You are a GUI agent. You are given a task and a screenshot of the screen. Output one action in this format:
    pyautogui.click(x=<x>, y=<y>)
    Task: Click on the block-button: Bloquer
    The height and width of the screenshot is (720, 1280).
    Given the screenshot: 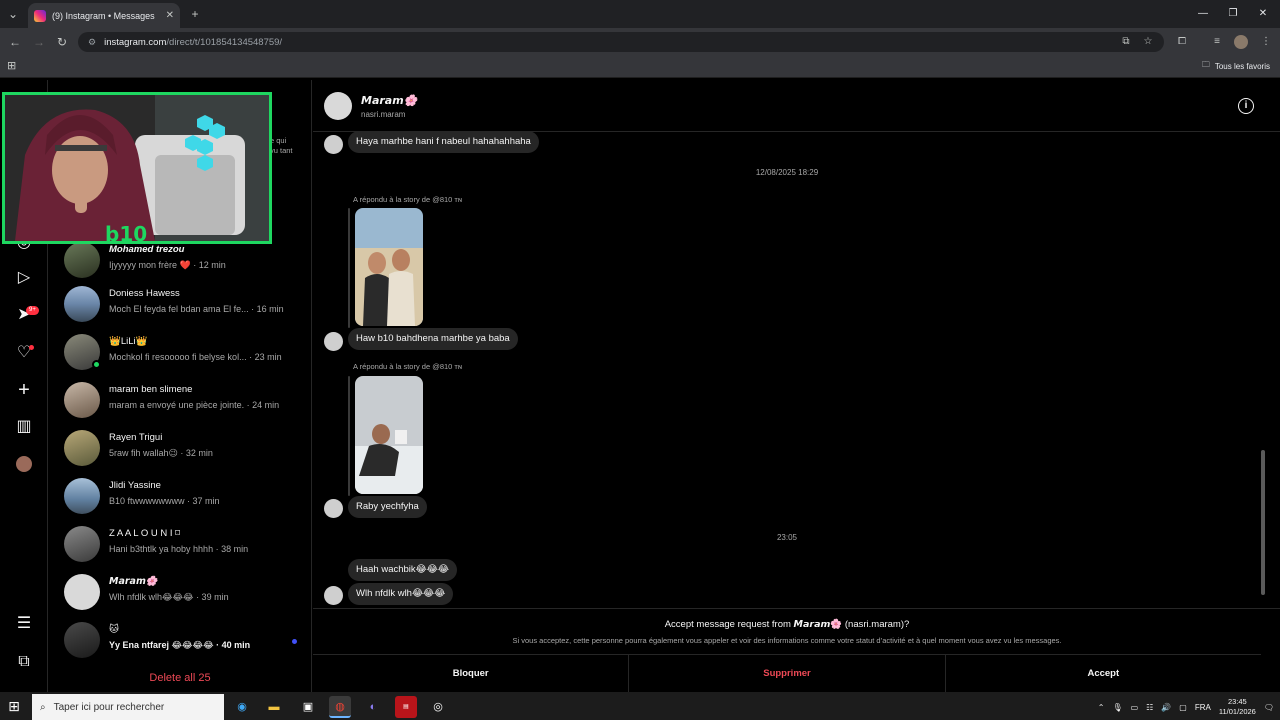 What is the action you would take?
    pyautogui.click(x=470, y=673)
    